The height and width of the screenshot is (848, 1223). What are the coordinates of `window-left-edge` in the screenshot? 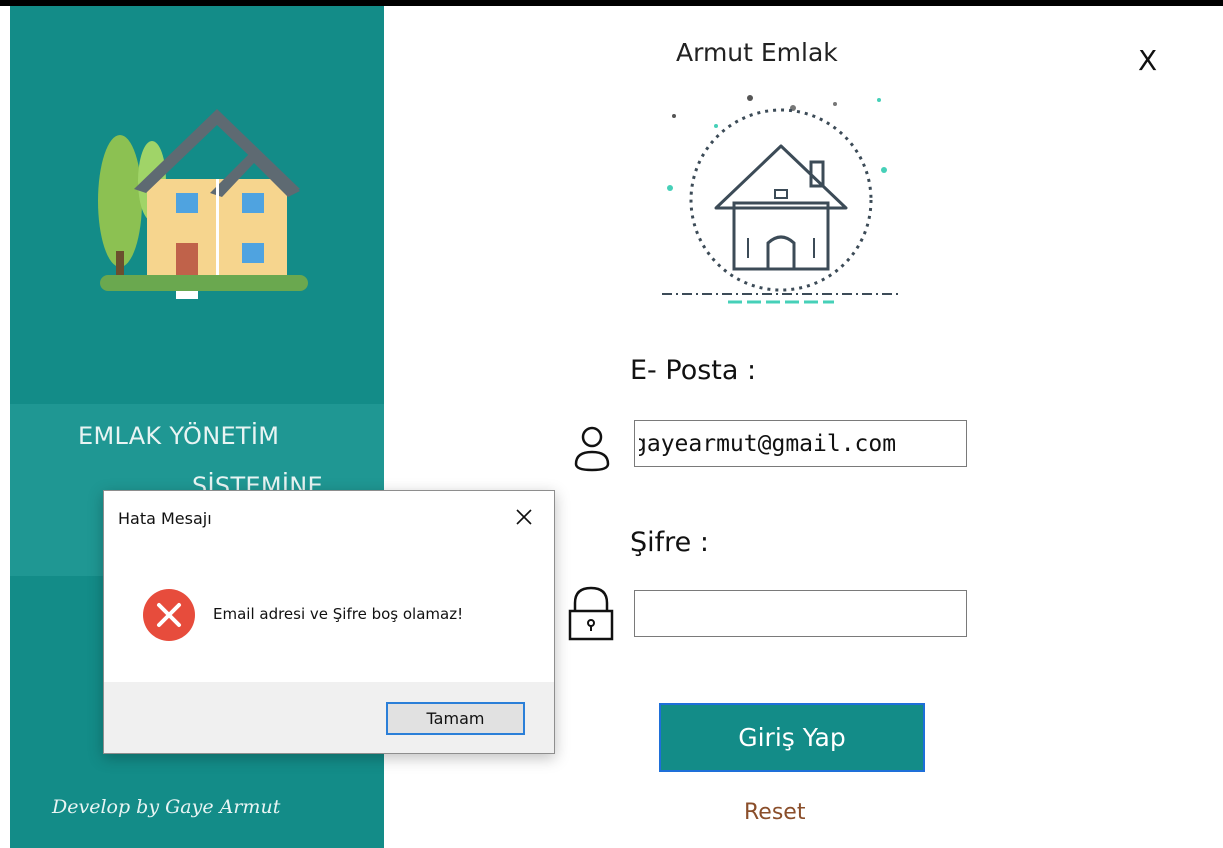 It's located at (5, 427).